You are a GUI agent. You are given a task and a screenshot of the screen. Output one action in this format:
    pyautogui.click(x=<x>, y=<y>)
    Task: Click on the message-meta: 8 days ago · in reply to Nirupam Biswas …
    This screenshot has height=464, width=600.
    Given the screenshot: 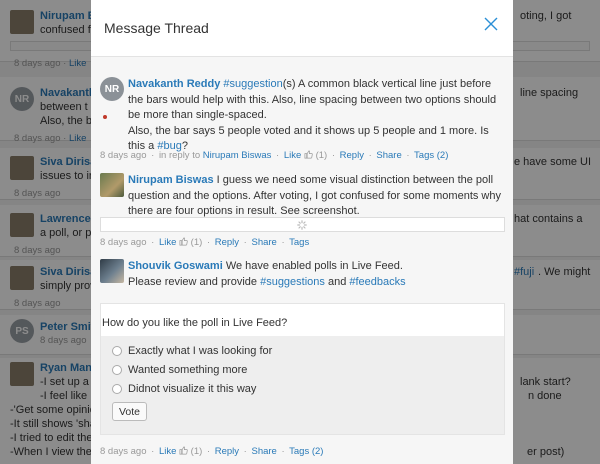 What is the action you would take?
    pyautogui.click(x=274, y=155)
    